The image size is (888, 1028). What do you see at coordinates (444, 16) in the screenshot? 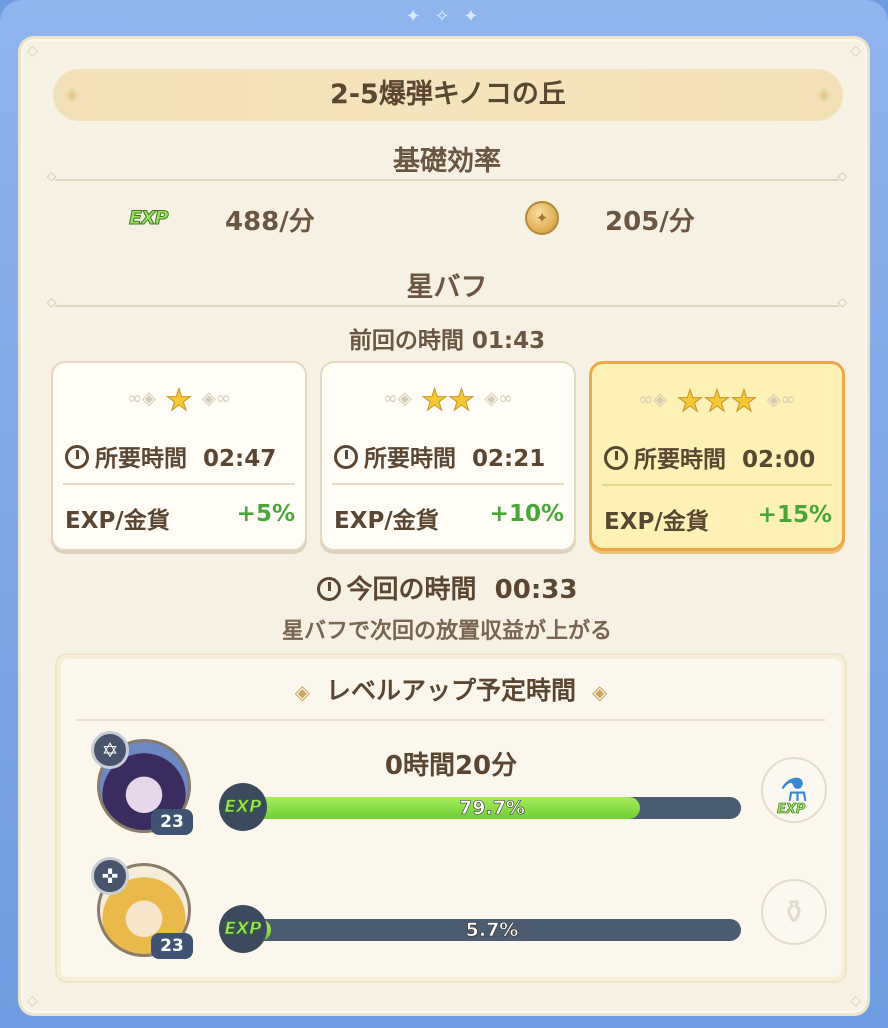
I see `top-ornament-icon: ✦ ✧ ✦` at bounding box center [444, 16].